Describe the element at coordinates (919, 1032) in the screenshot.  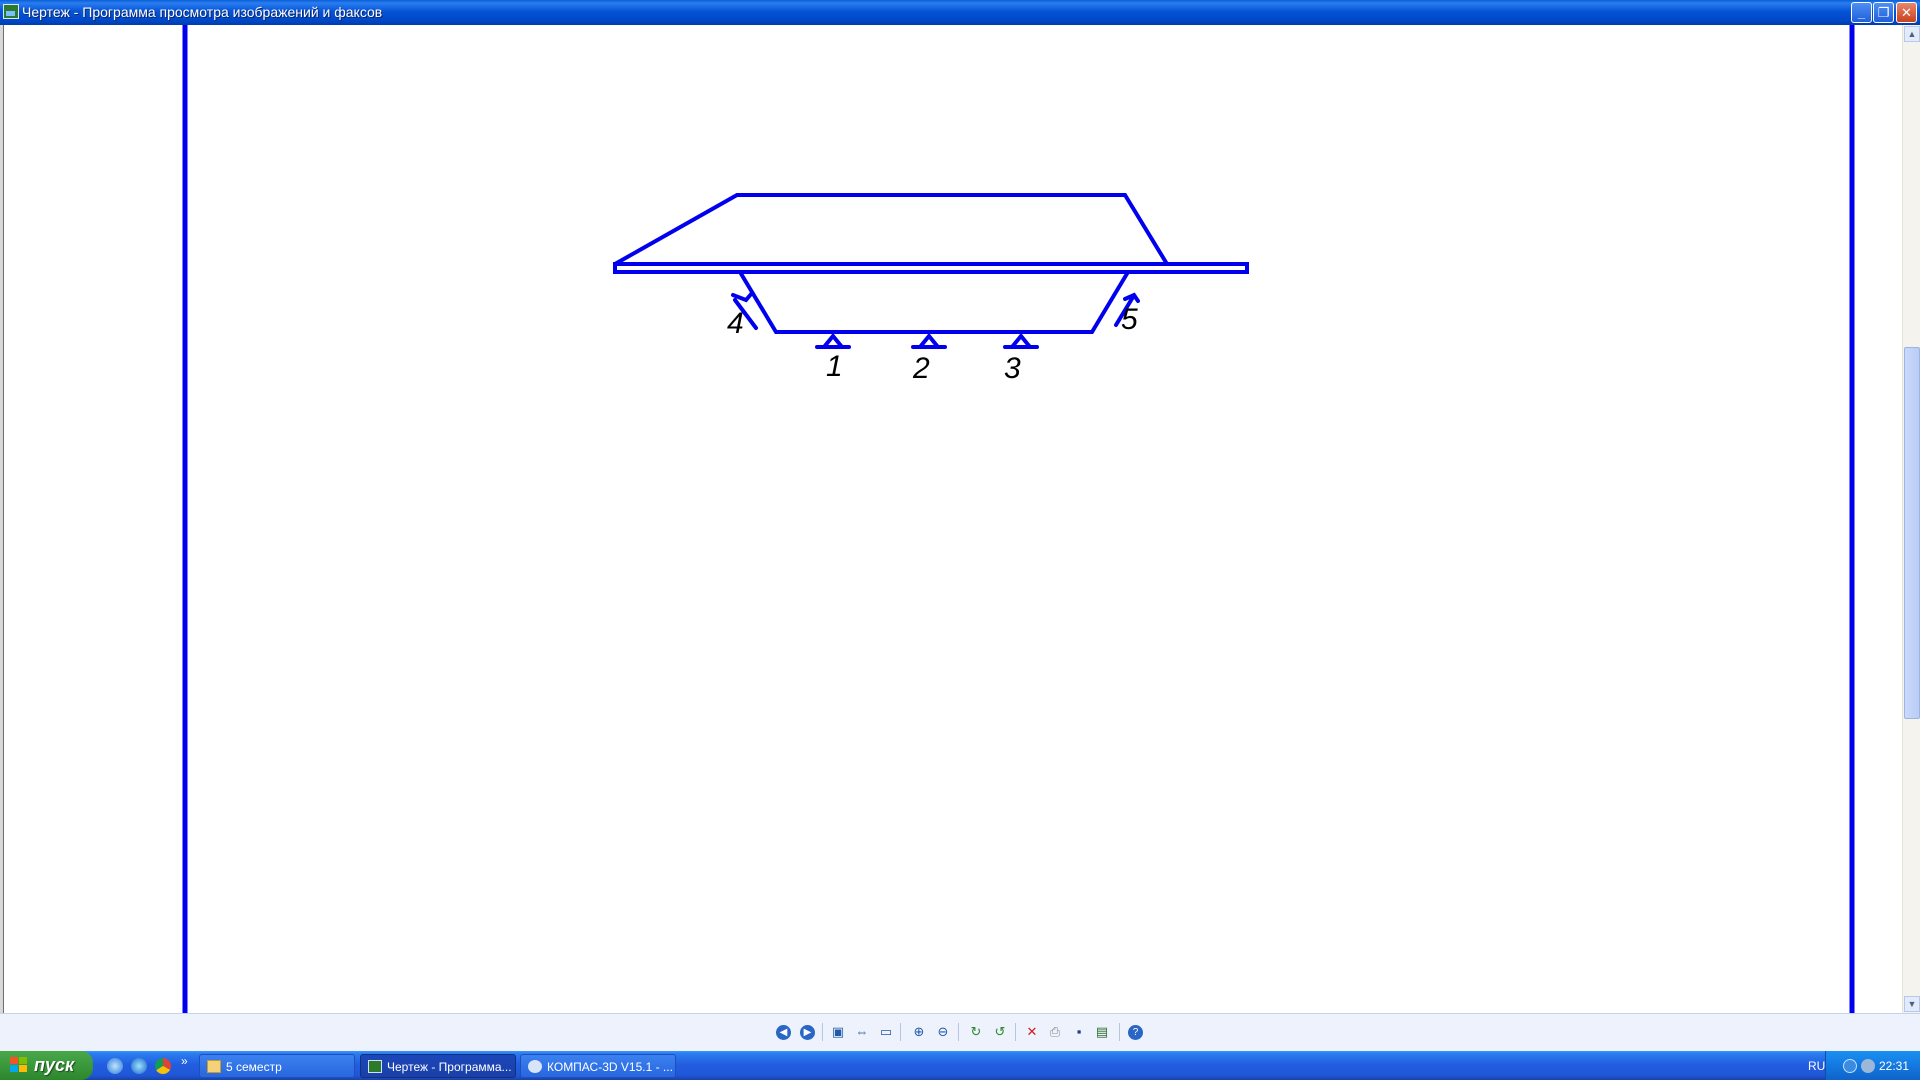
I see `zoom-in-icon: ⊕` at that location.